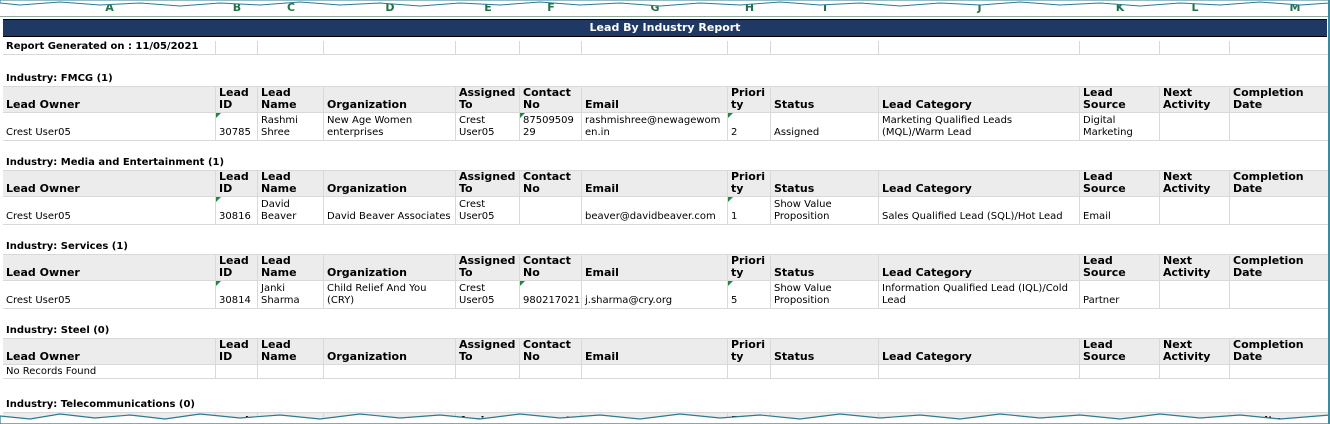  What do you see at coordinates (666, 80) in the screenshot?
I see `industry-label: Industry: FMCG (1)` at bounding box center [666, 80].